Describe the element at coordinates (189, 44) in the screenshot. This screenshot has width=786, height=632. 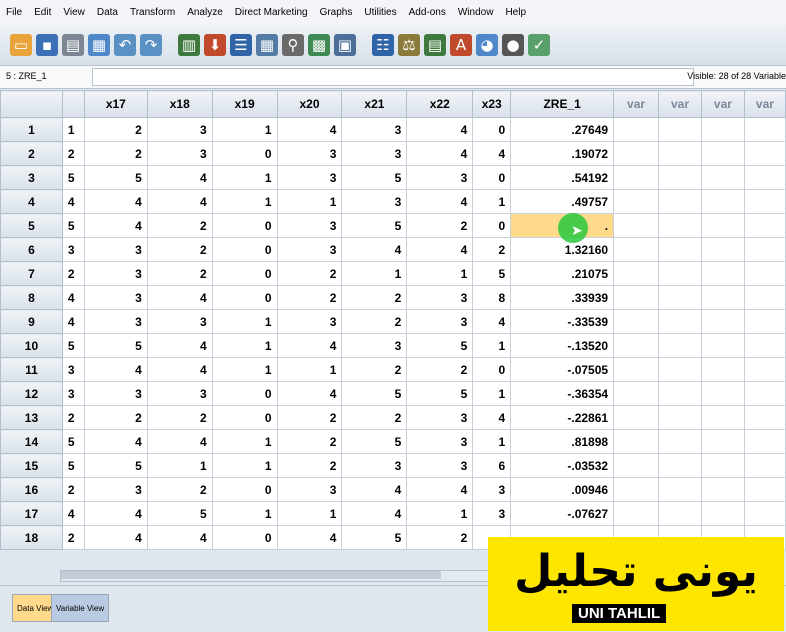
I see `goto-case-icon: ▥` at that location.